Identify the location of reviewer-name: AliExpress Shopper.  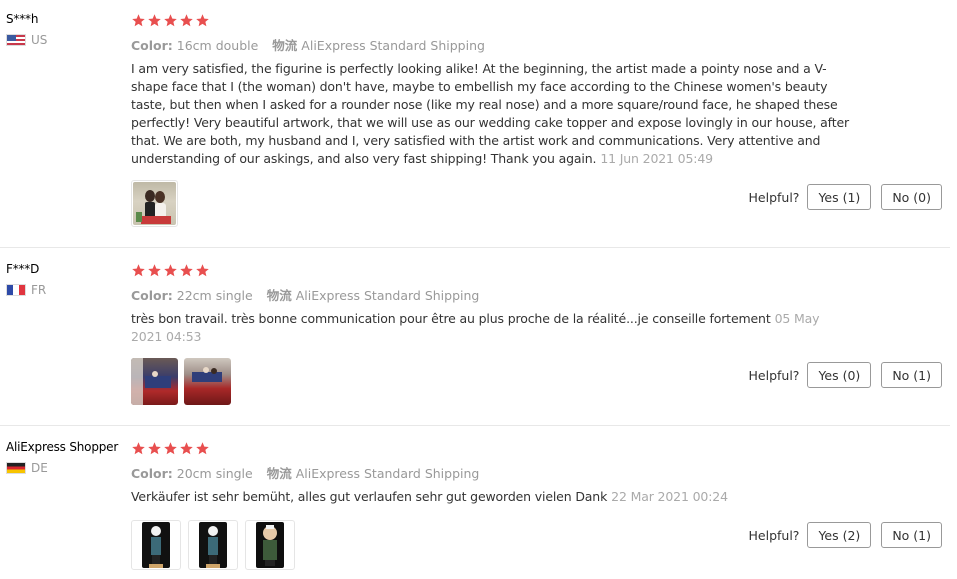
(62, 447).